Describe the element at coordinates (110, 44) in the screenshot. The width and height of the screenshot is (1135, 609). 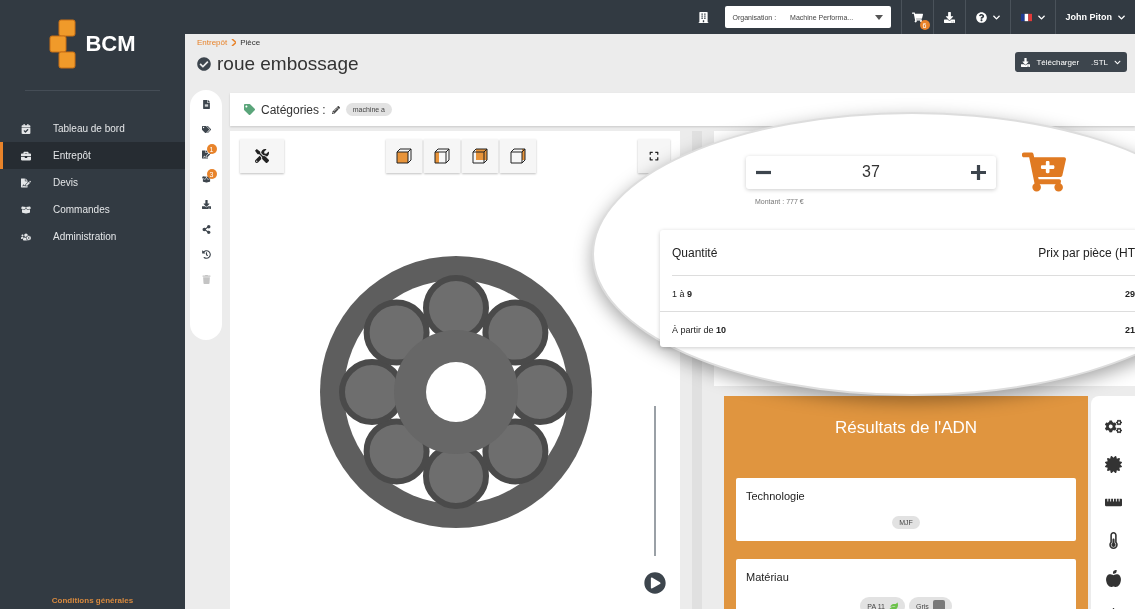
I see `logo-text: BCM` at that location.